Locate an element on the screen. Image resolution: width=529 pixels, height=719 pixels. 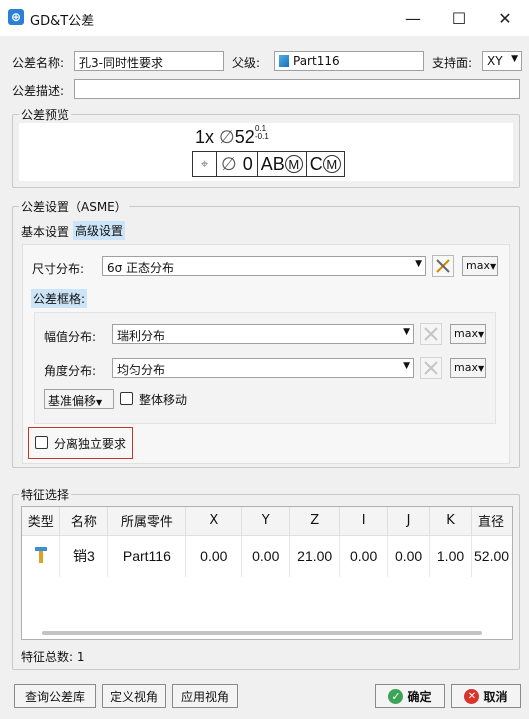
preview-group: 公差预览 1x ∅52 0.1 -0.1 ⌖ ∅ 0 ABM CM is located at coordinates (266, 147).